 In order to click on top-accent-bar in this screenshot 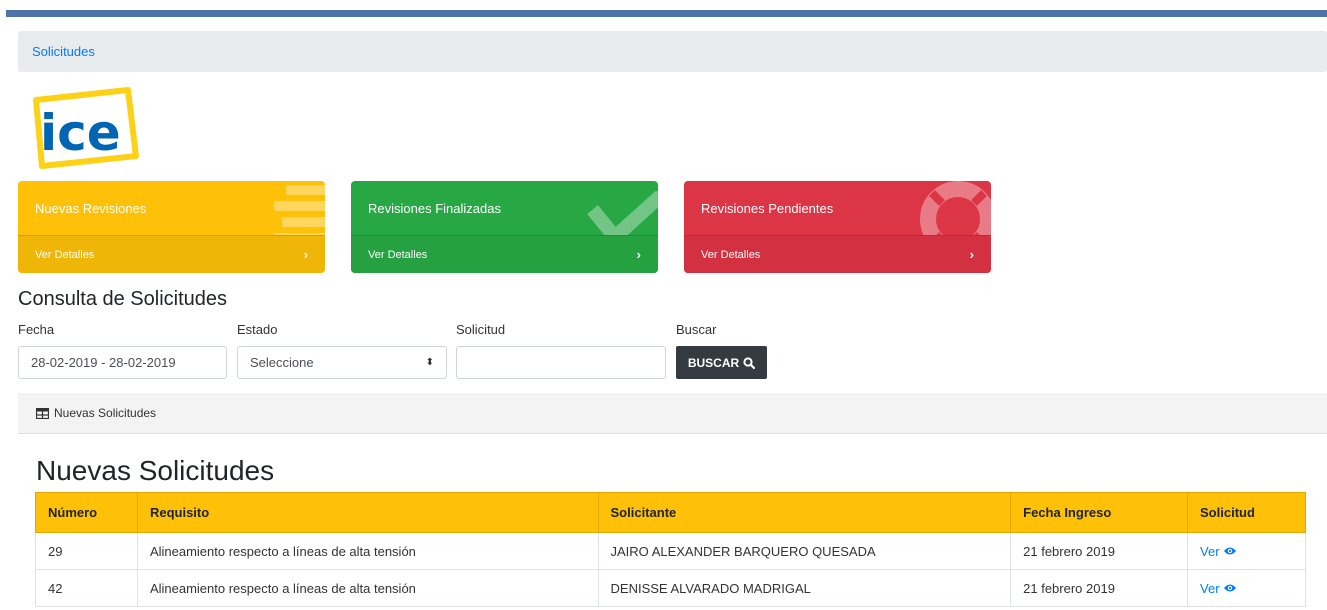, I will do `click(666, 13)`.